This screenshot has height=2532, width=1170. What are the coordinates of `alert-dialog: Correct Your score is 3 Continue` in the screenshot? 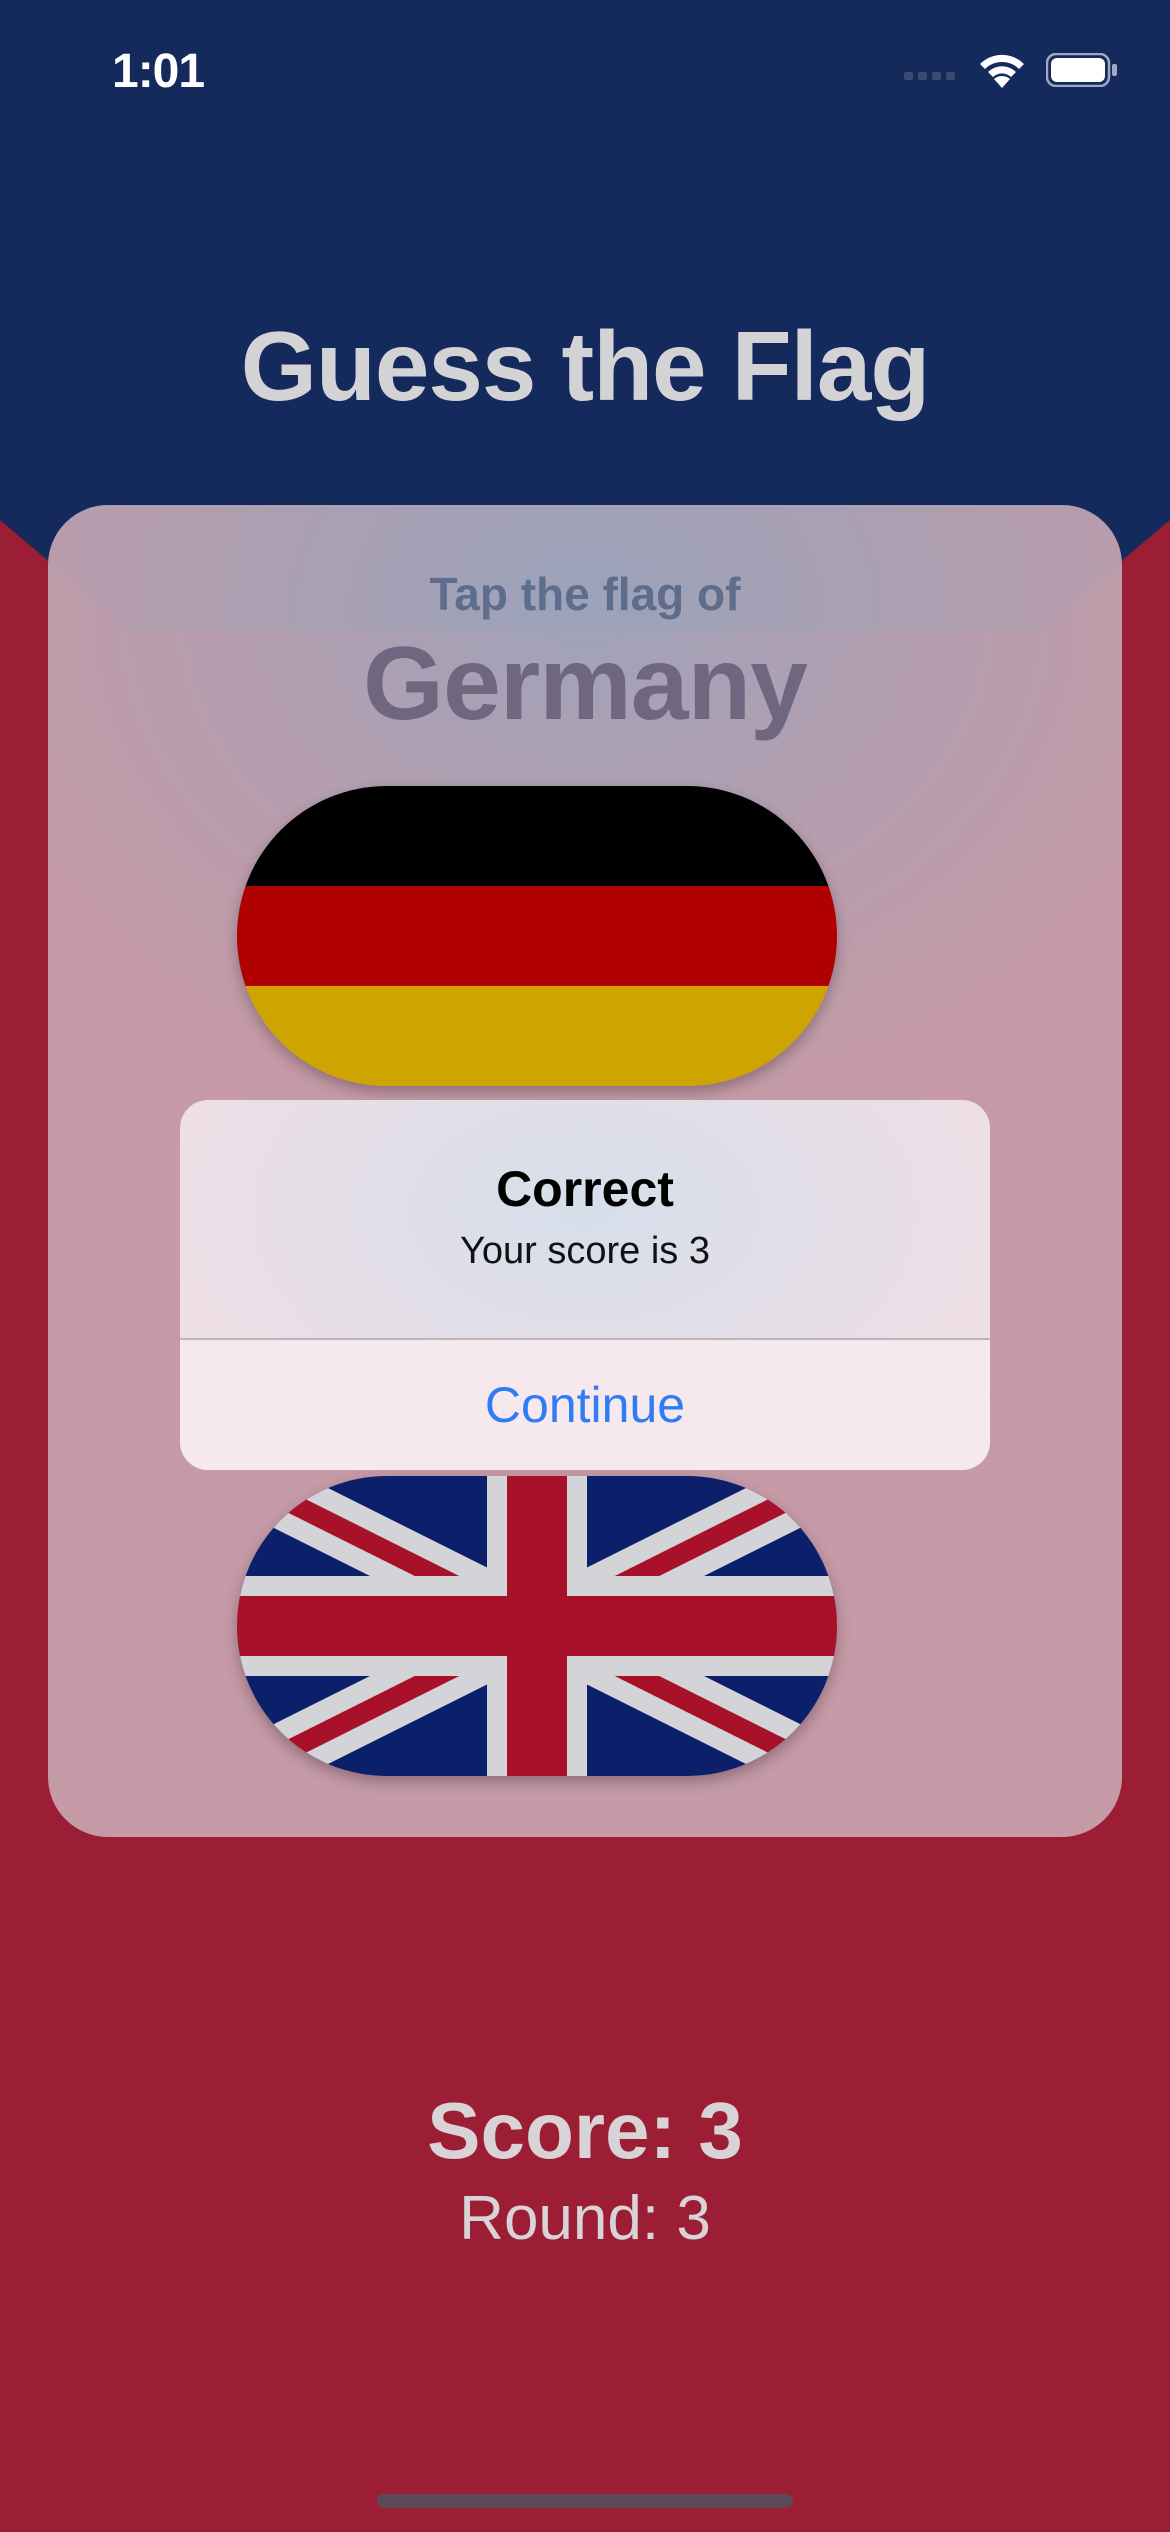 It's located at (585, 1285).